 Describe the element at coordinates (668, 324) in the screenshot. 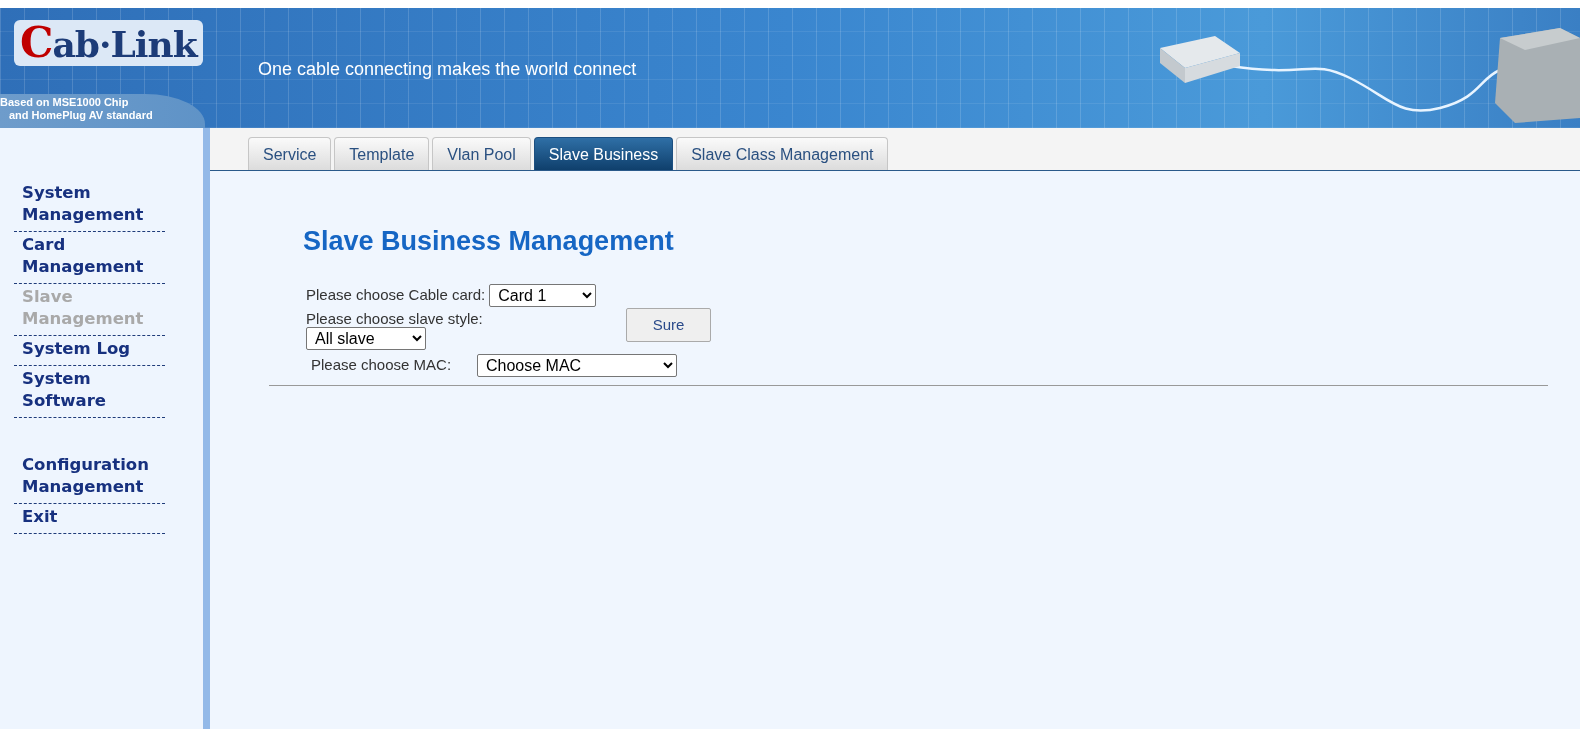

I see `sure-button: Sure` at that location.